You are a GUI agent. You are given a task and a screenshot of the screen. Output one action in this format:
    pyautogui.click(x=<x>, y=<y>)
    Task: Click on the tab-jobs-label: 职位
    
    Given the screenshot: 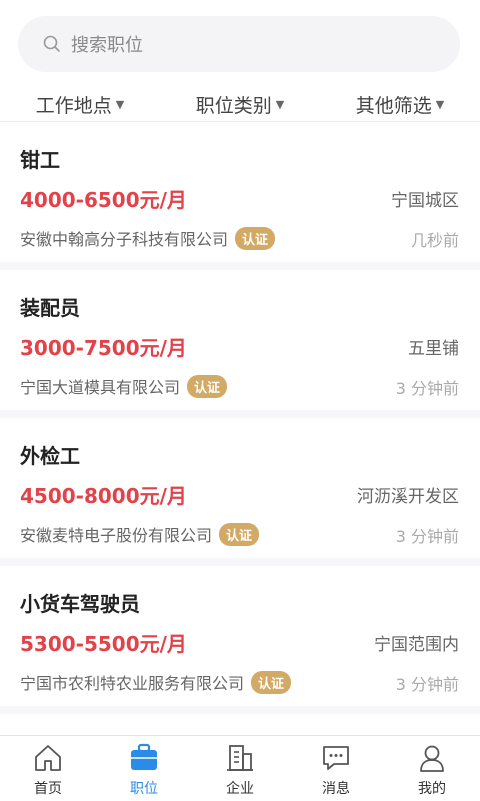 What is the action you would take?
    pyautogui.click(x=144, y=789)
    